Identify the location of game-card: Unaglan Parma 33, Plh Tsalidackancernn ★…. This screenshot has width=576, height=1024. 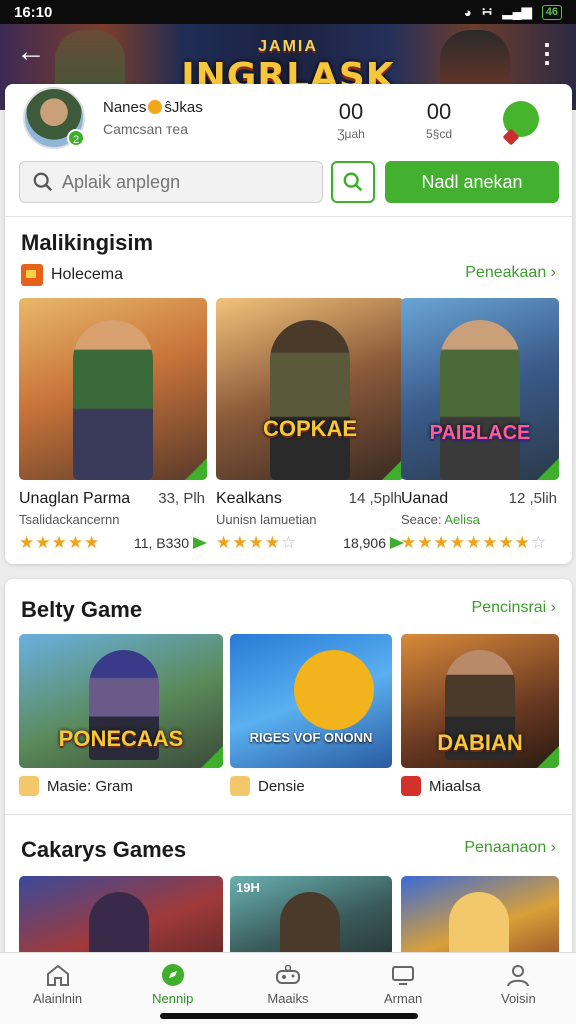
(113, 425).